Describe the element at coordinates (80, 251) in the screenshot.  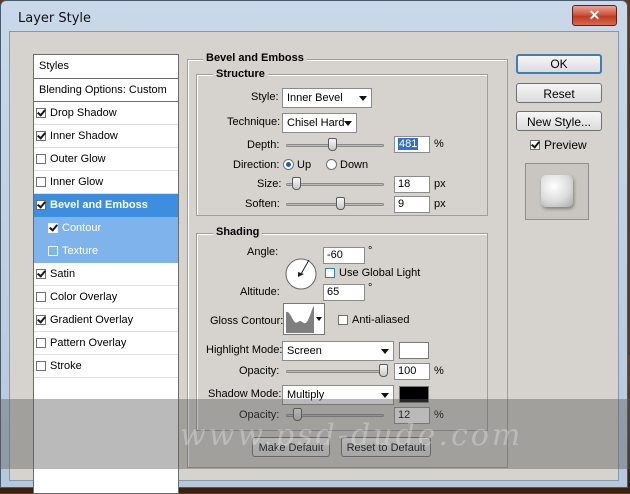
I see `style-item-label: Texture` at that location.